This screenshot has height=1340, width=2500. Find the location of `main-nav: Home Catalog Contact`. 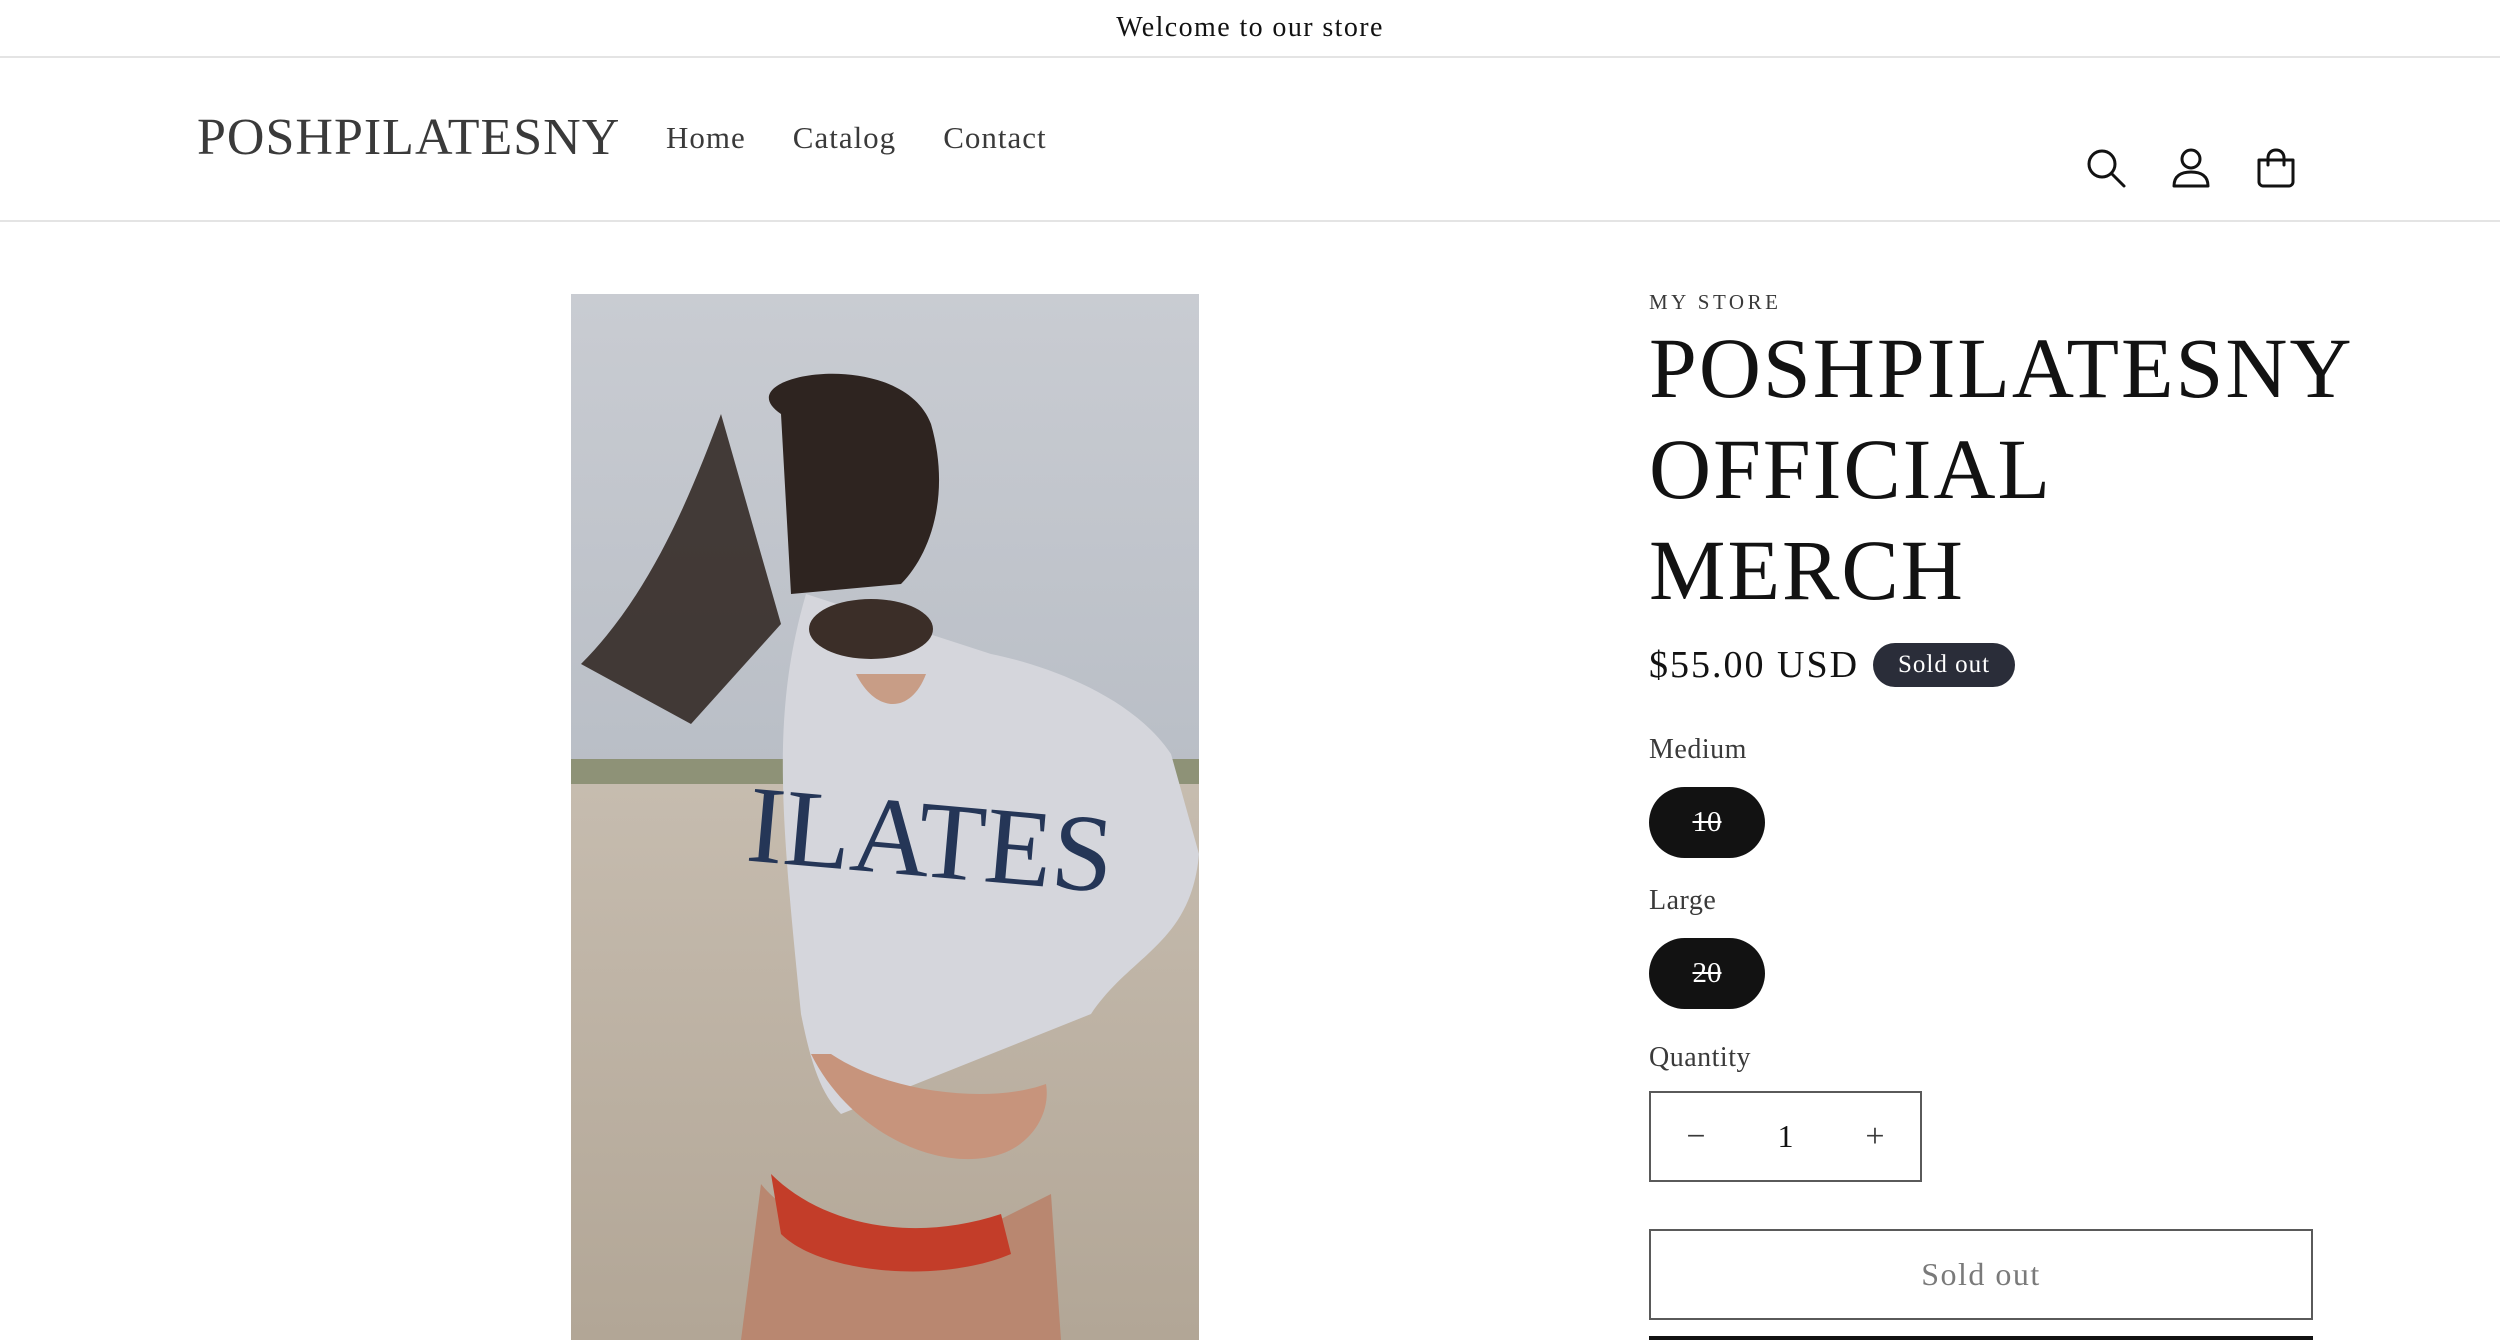

main-nav: Home Catalog Contact is located at coordinates (856, 138).